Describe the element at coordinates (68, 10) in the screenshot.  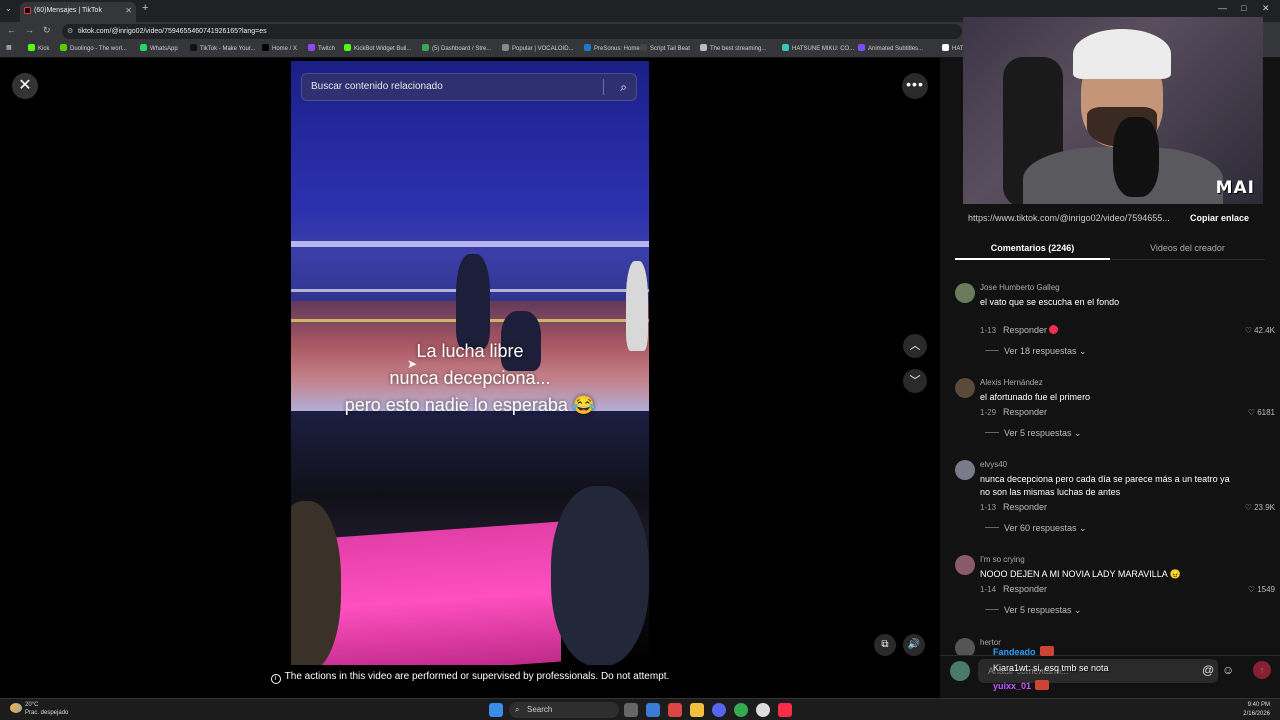
I see `tab-title: (60)Mensajes | TikTok` at that location.